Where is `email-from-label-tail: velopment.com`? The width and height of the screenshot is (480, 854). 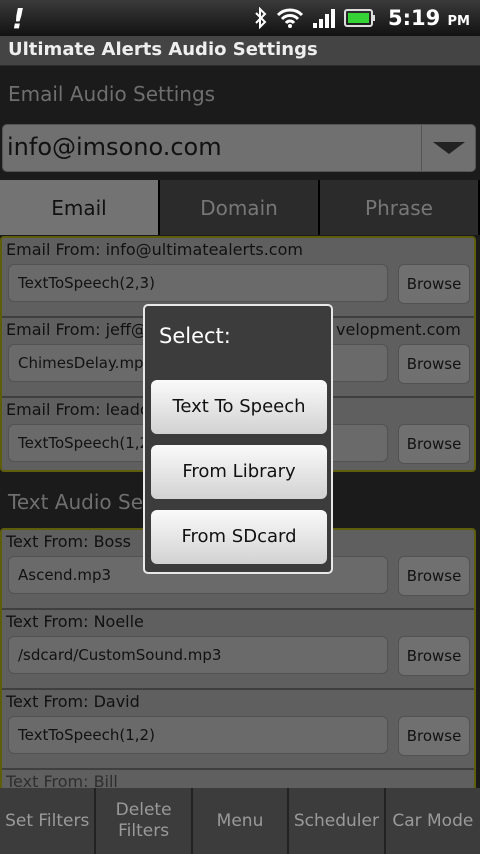
email-from-label-tail: velopment.com is located at coordinates (398, 329).